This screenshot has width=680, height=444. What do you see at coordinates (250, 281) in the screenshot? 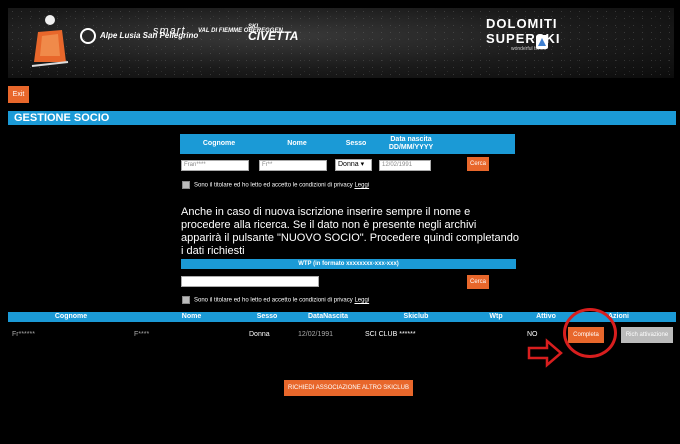
I see `wtp-input` at bounding box center [250, 281].